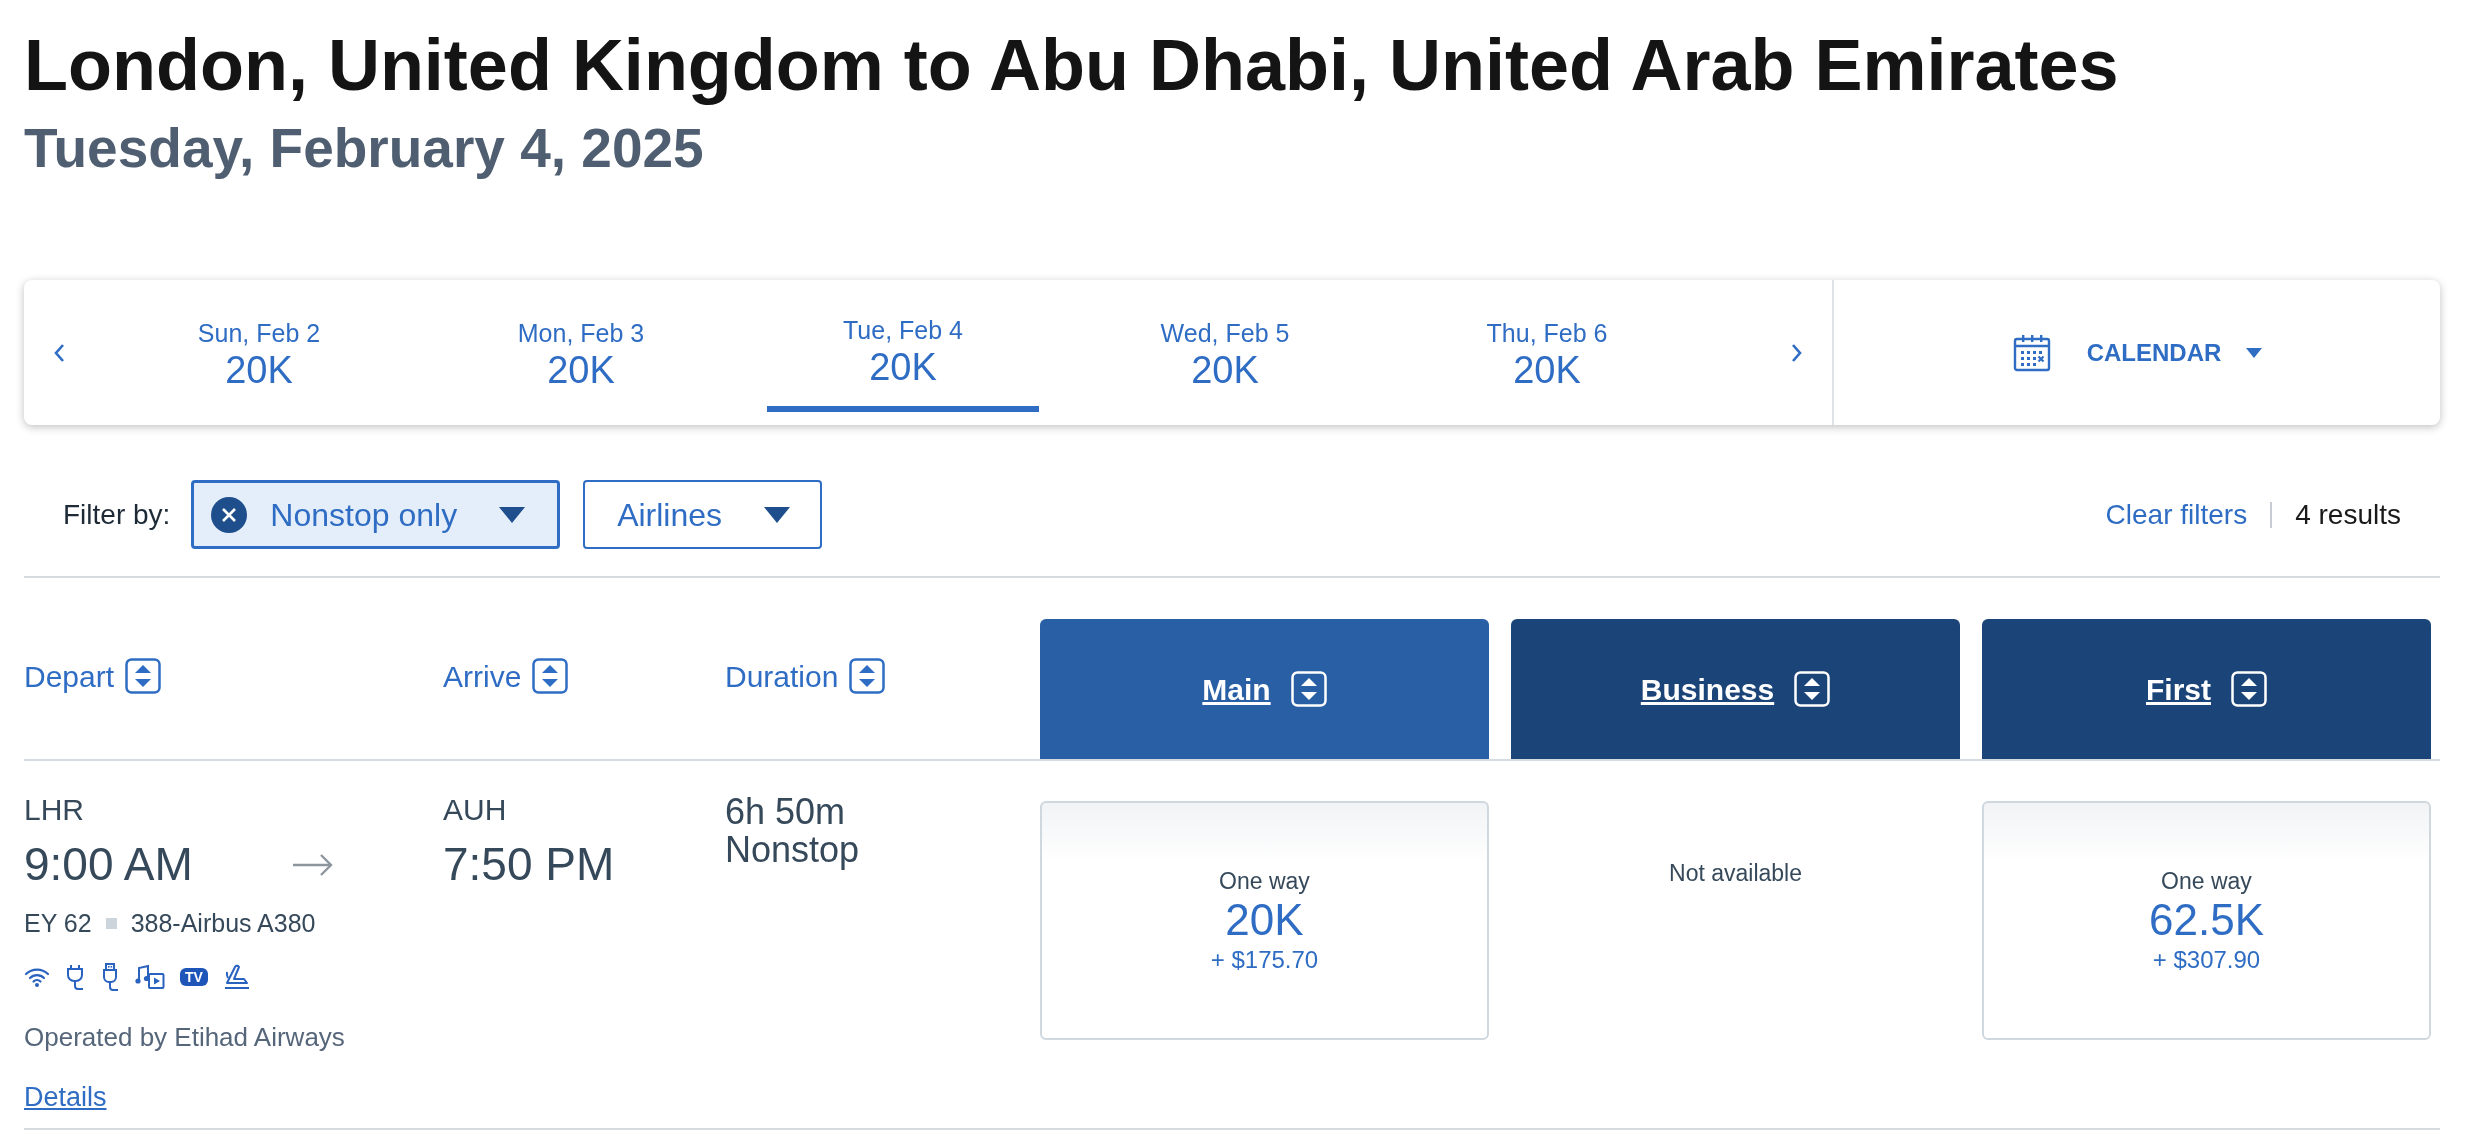  What do you see at coordinates (1735, 689) in the screenshot?
I see `cabin-sort-button: Business` at bounding box center [1735, 689].